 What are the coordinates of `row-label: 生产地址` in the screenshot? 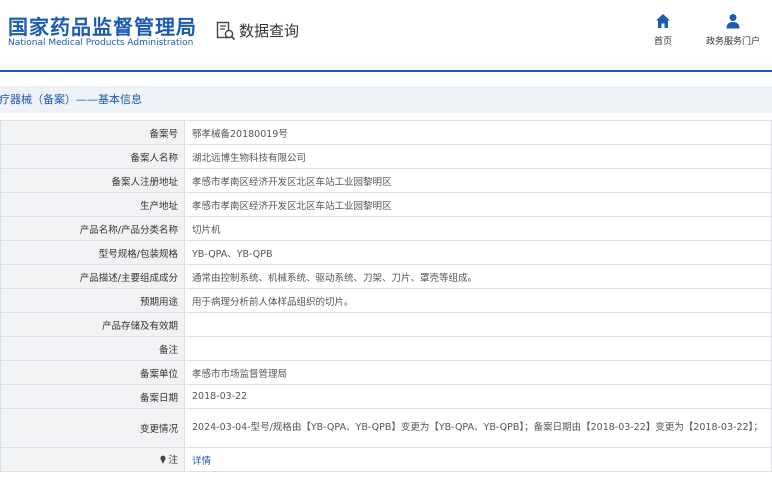 It's located at (92, 204).